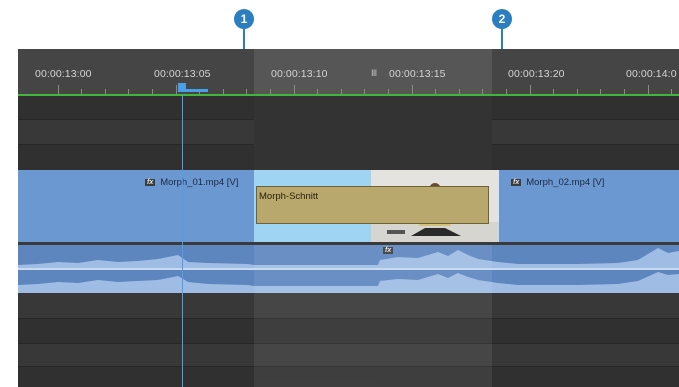 The width and height of the screenshot is (679, 387). Describe the element at coordinates (63, 74) in the screenshot. I see `timecode-13-00: 00:00:13:00` at that location.